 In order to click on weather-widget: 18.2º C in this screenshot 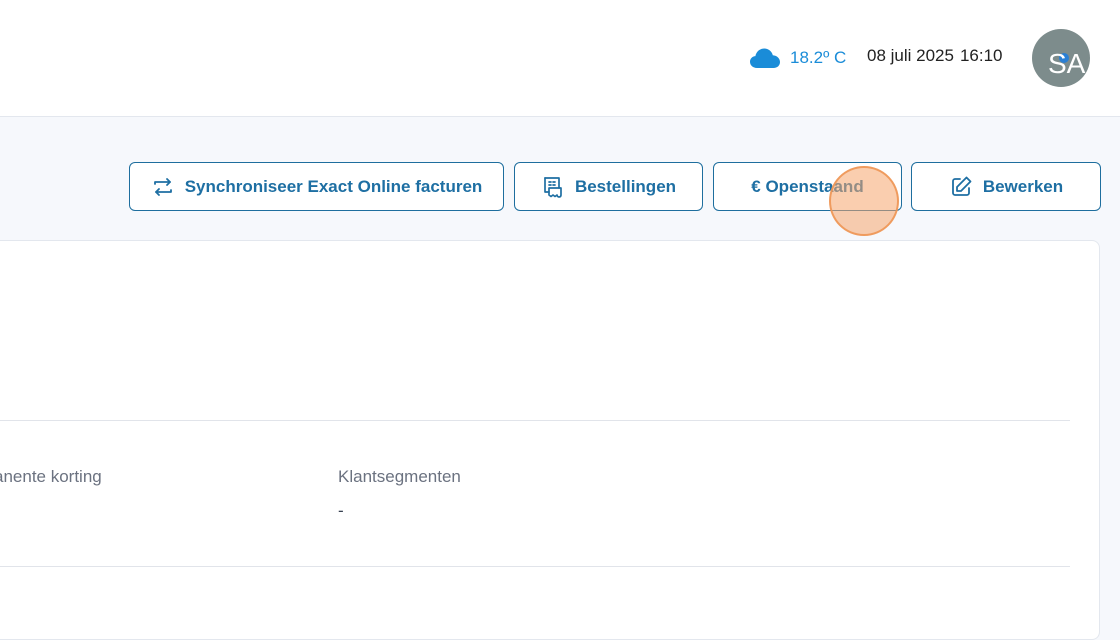, I will do `click(797, 58)`.